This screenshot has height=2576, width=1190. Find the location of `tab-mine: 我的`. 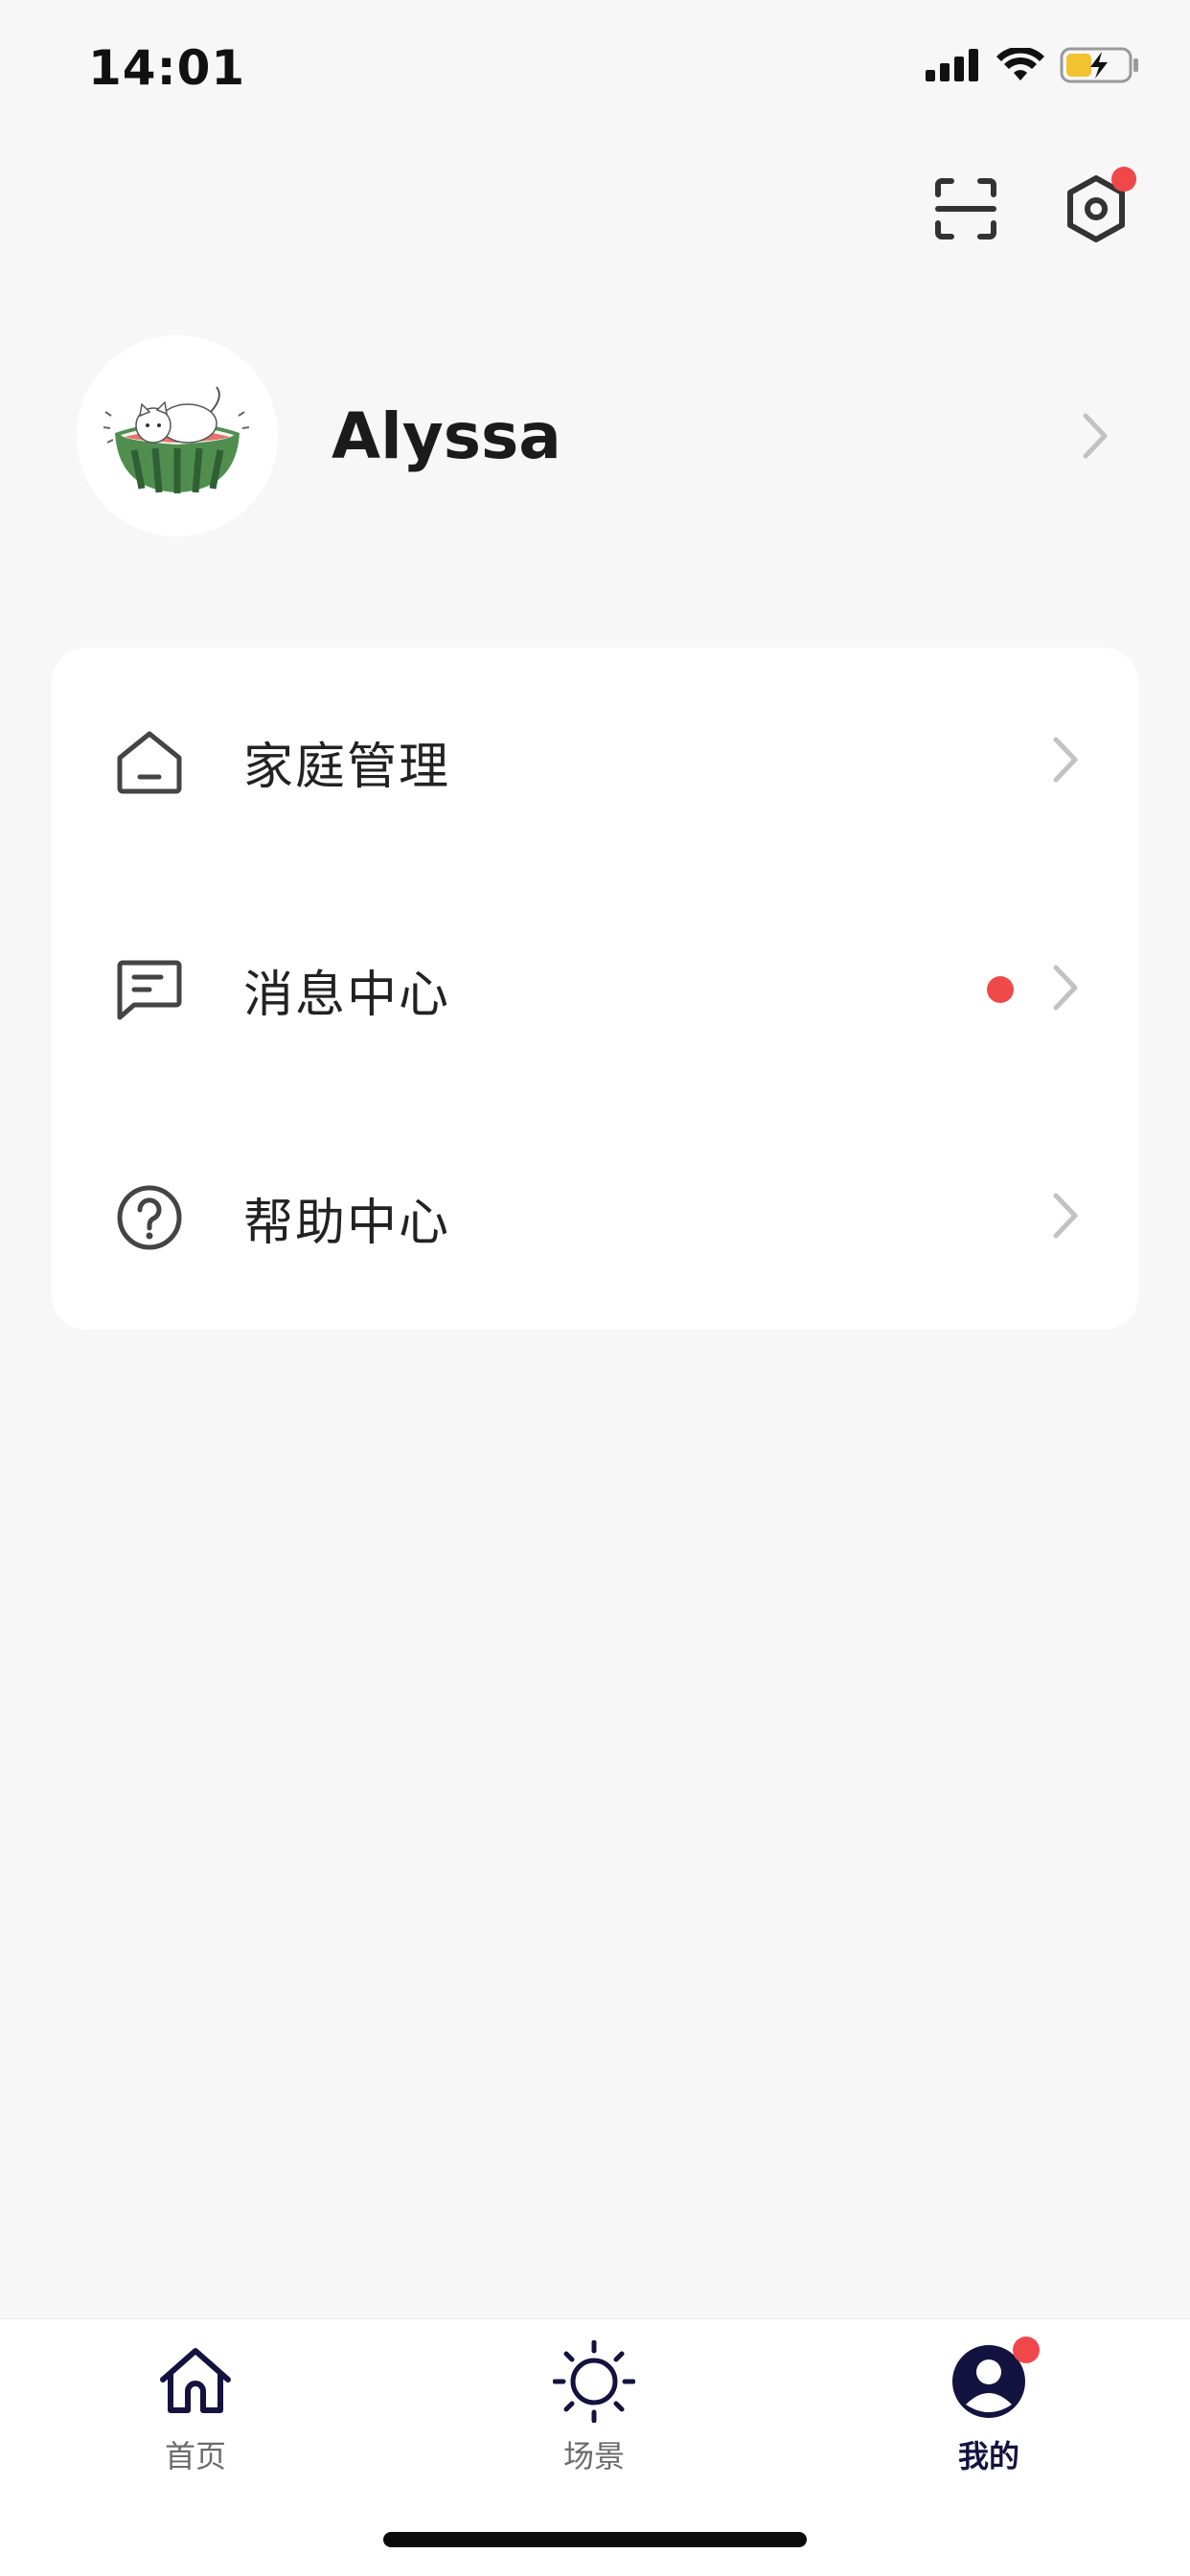

tab-mine: 我的 is located at coordinates (989, 2406).